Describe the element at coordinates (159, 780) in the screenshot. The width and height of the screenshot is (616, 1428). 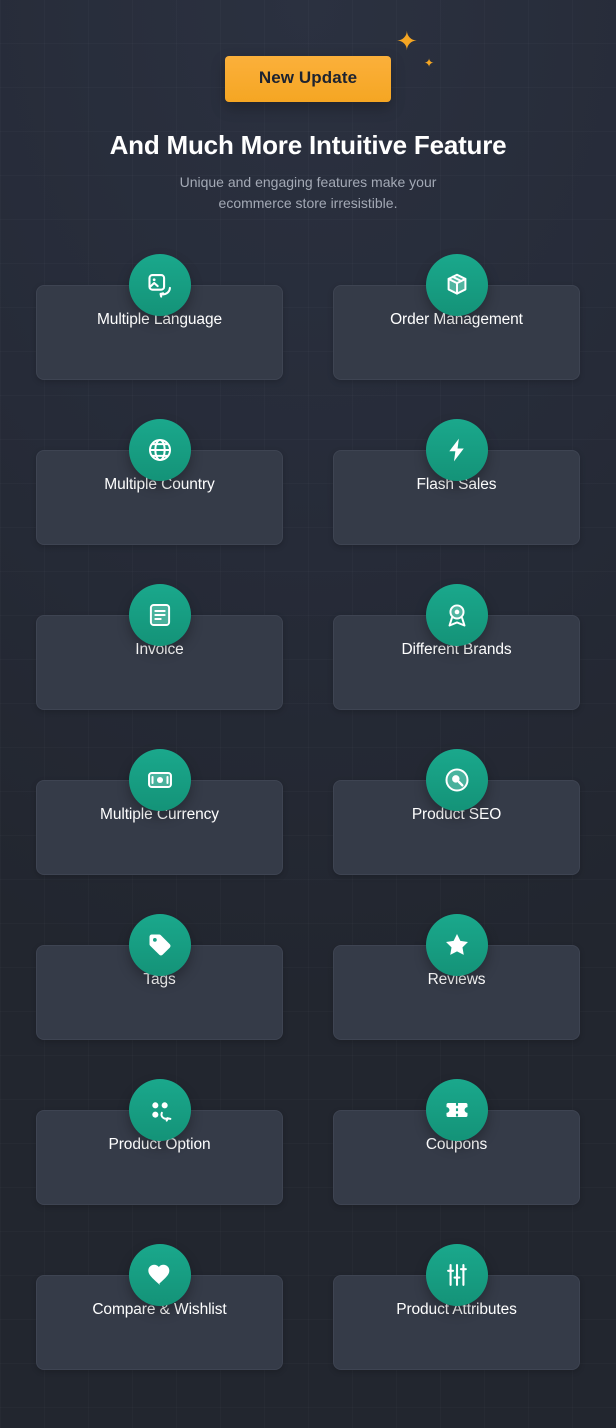
I see `banknote-currency-icon` at that location.